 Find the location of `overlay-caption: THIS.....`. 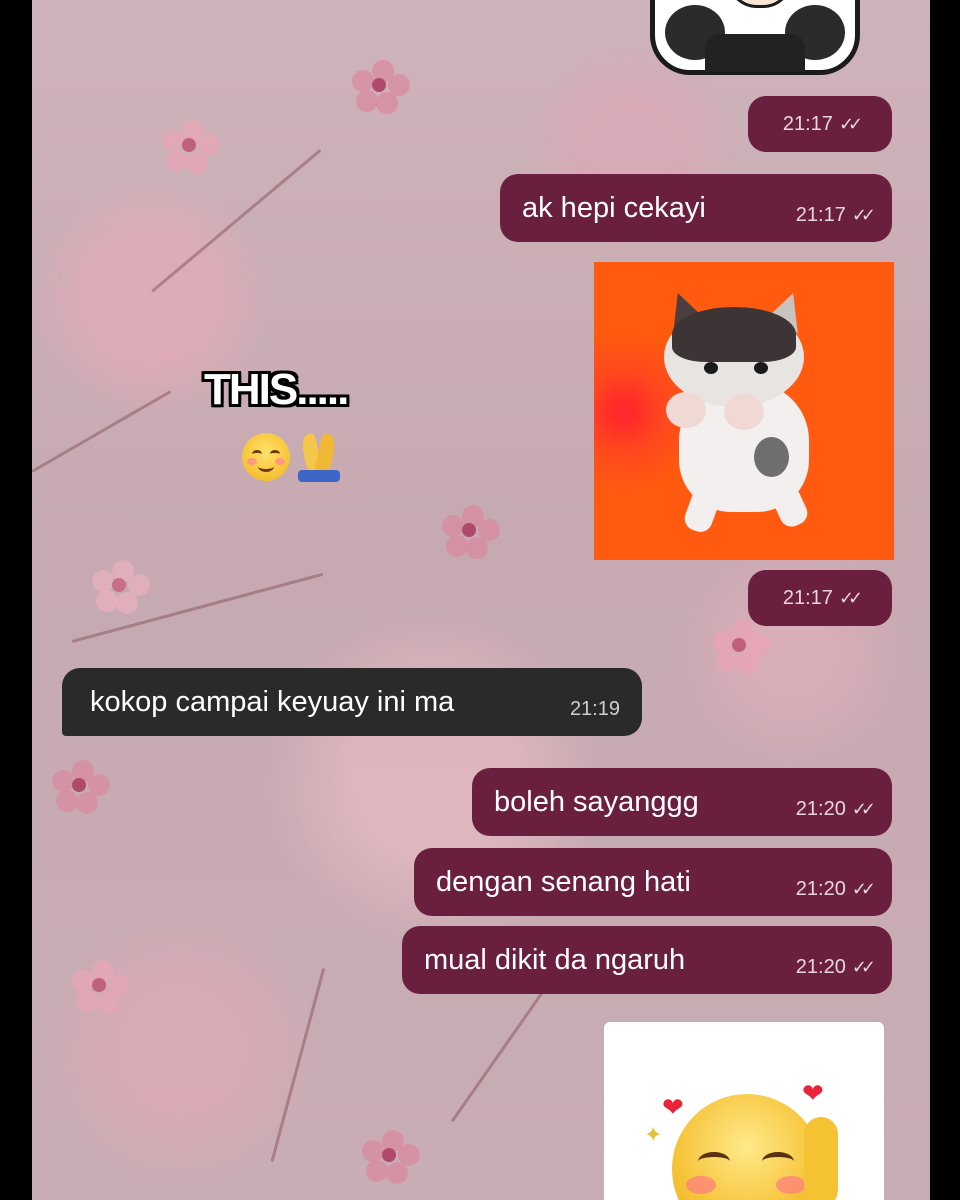

overlay-caption: THIS..... is located at coordinates (276, 389).